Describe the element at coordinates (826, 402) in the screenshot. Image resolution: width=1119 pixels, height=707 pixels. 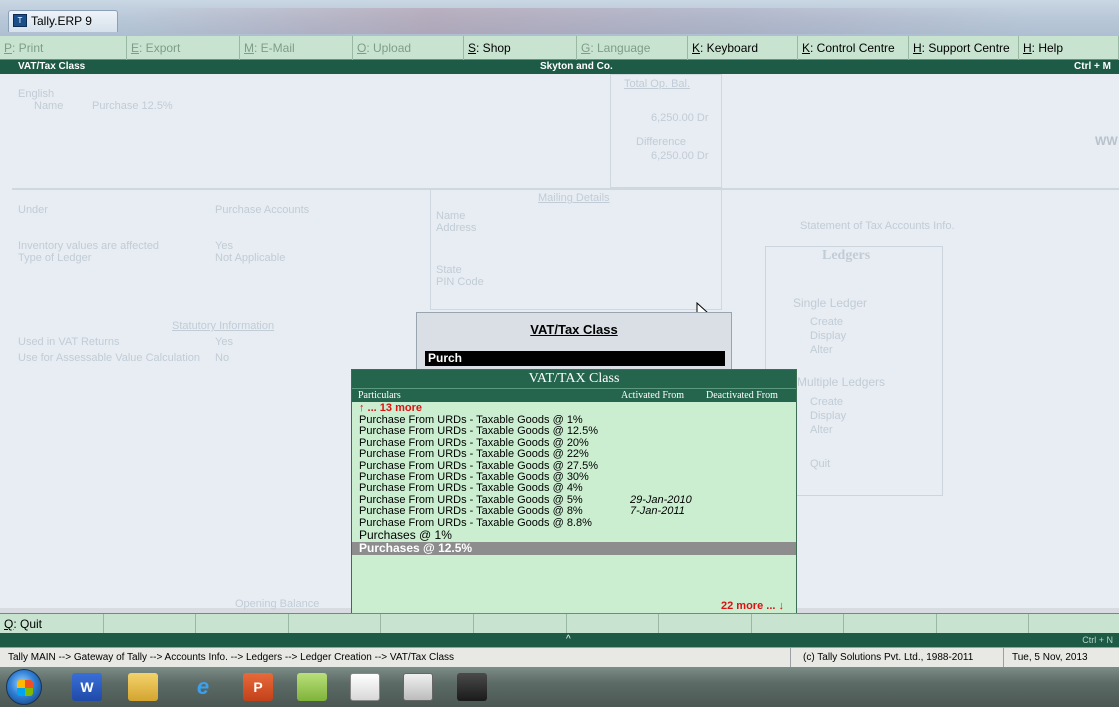
I see `multiple-create: Create` at that location.